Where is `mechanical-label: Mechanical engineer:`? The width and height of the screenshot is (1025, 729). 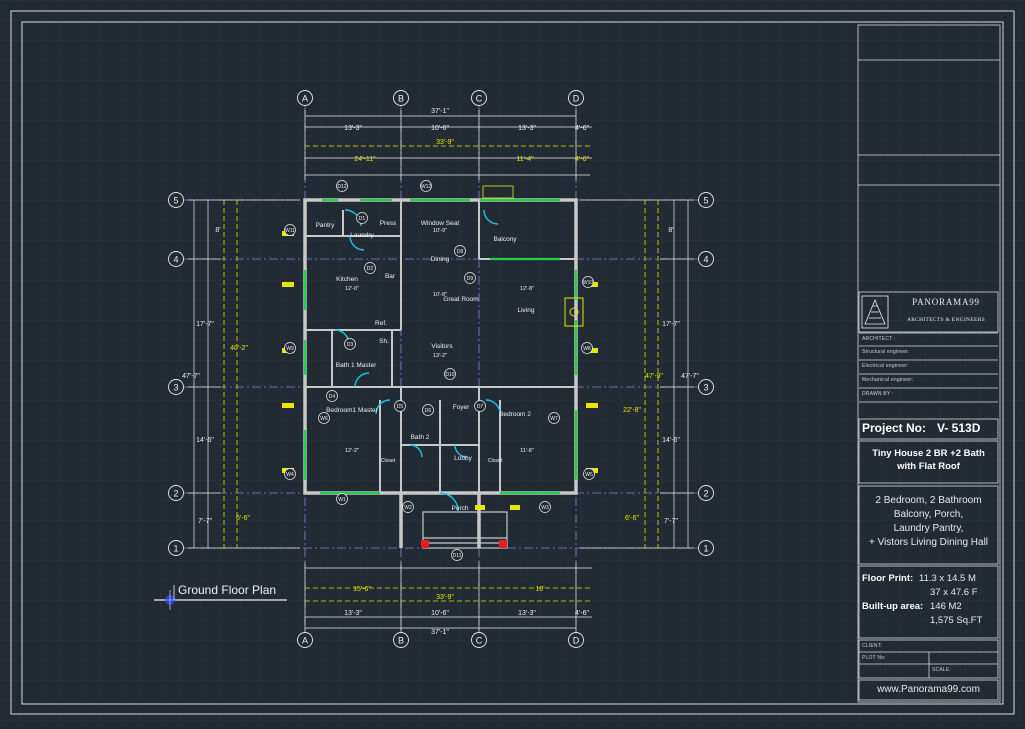
mechanical-label: Mechanical engineer: is located at coordinates (888, 380).